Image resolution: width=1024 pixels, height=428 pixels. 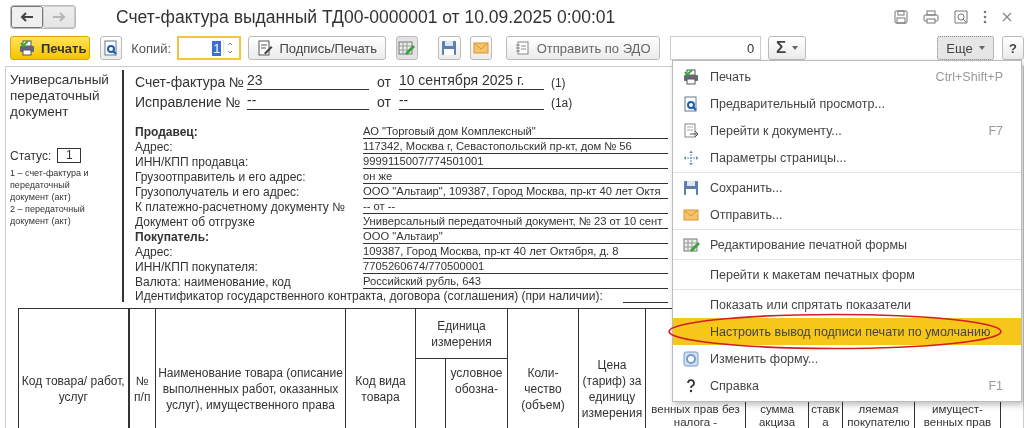 I want to click on header-label: Счет-фактура №, so click(x=190, y=82).